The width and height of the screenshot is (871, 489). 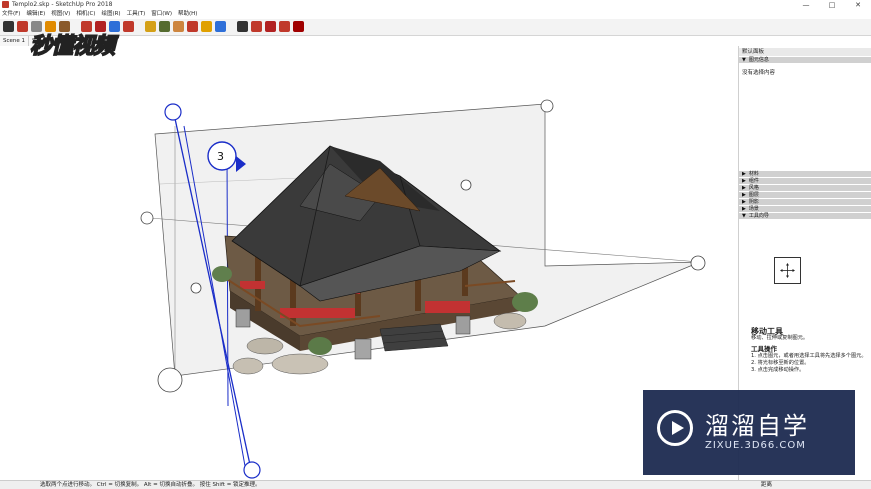 What do you see at coordinates (757, 426) in the screenshot?
I see `watermark-brand: 溜溜自学` at bounding box center [757, 426].